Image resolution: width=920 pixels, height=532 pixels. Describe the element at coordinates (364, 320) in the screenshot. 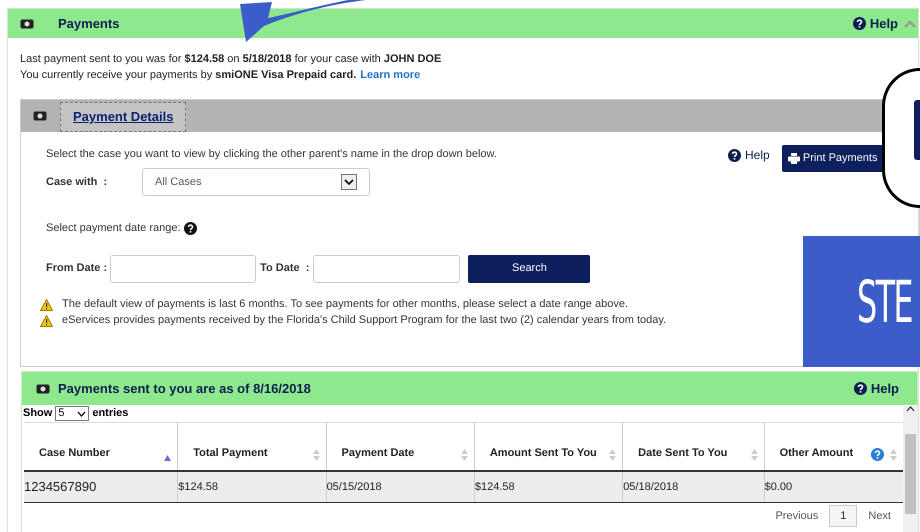

I see `note-text: eServices provides payments received by the Florida's Child Support Program for the last two (2) calendar years from today.` at that location.